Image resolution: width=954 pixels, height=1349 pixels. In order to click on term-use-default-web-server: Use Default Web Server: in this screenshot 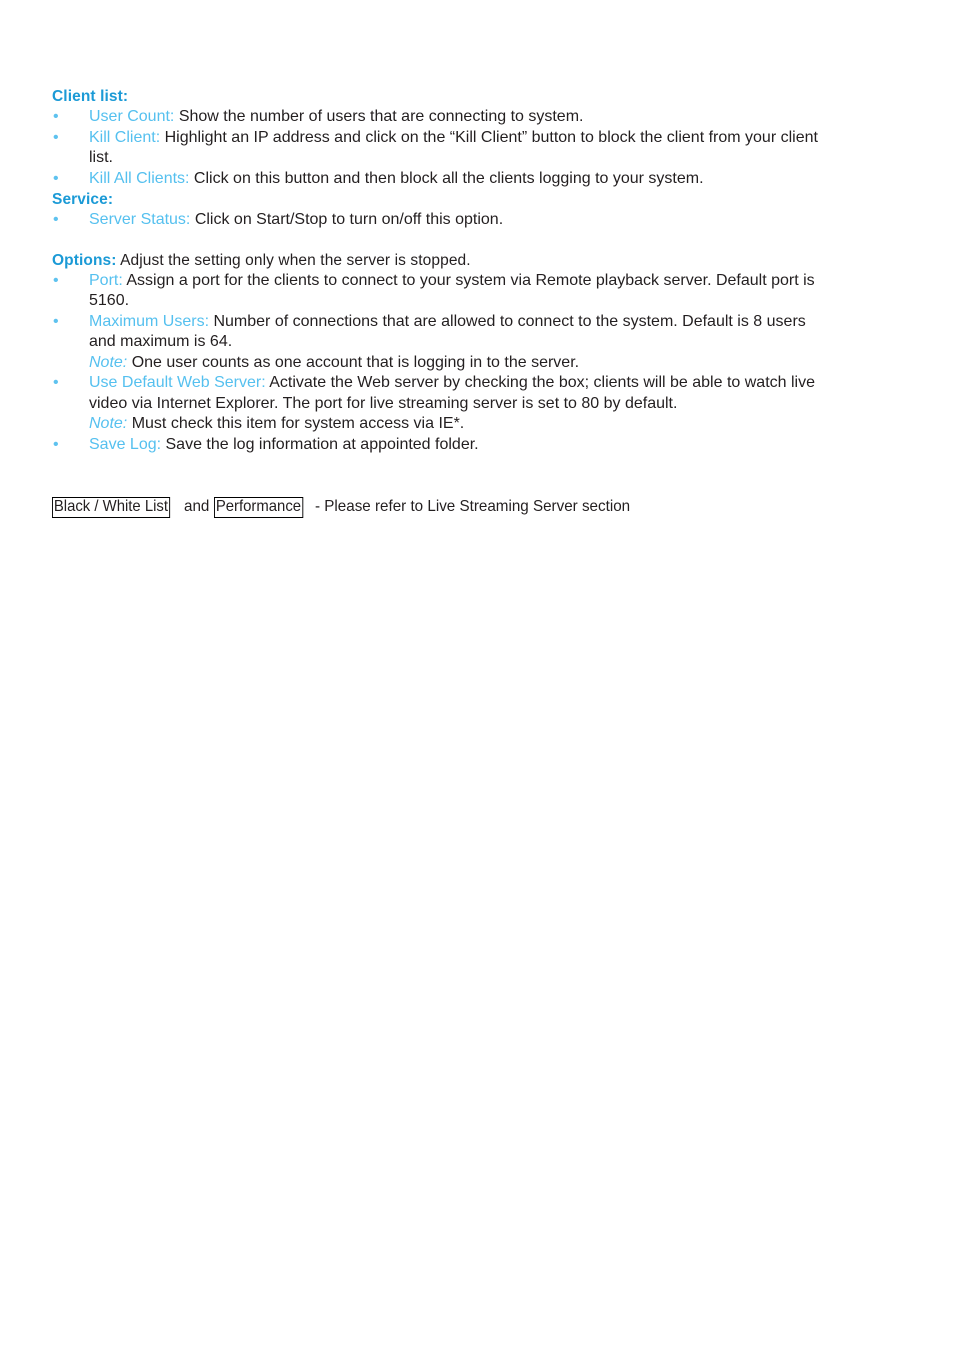, I will do `click(177, 382)`.